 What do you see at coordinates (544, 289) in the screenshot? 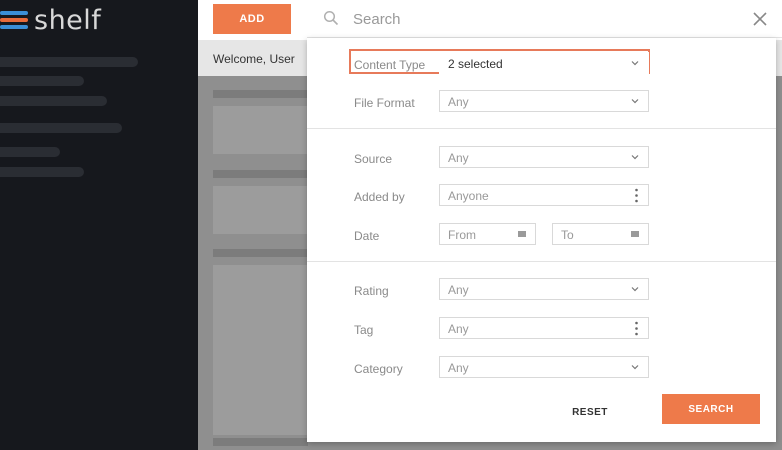
I see `rating-select: Any` at bounding box center [544, 289].